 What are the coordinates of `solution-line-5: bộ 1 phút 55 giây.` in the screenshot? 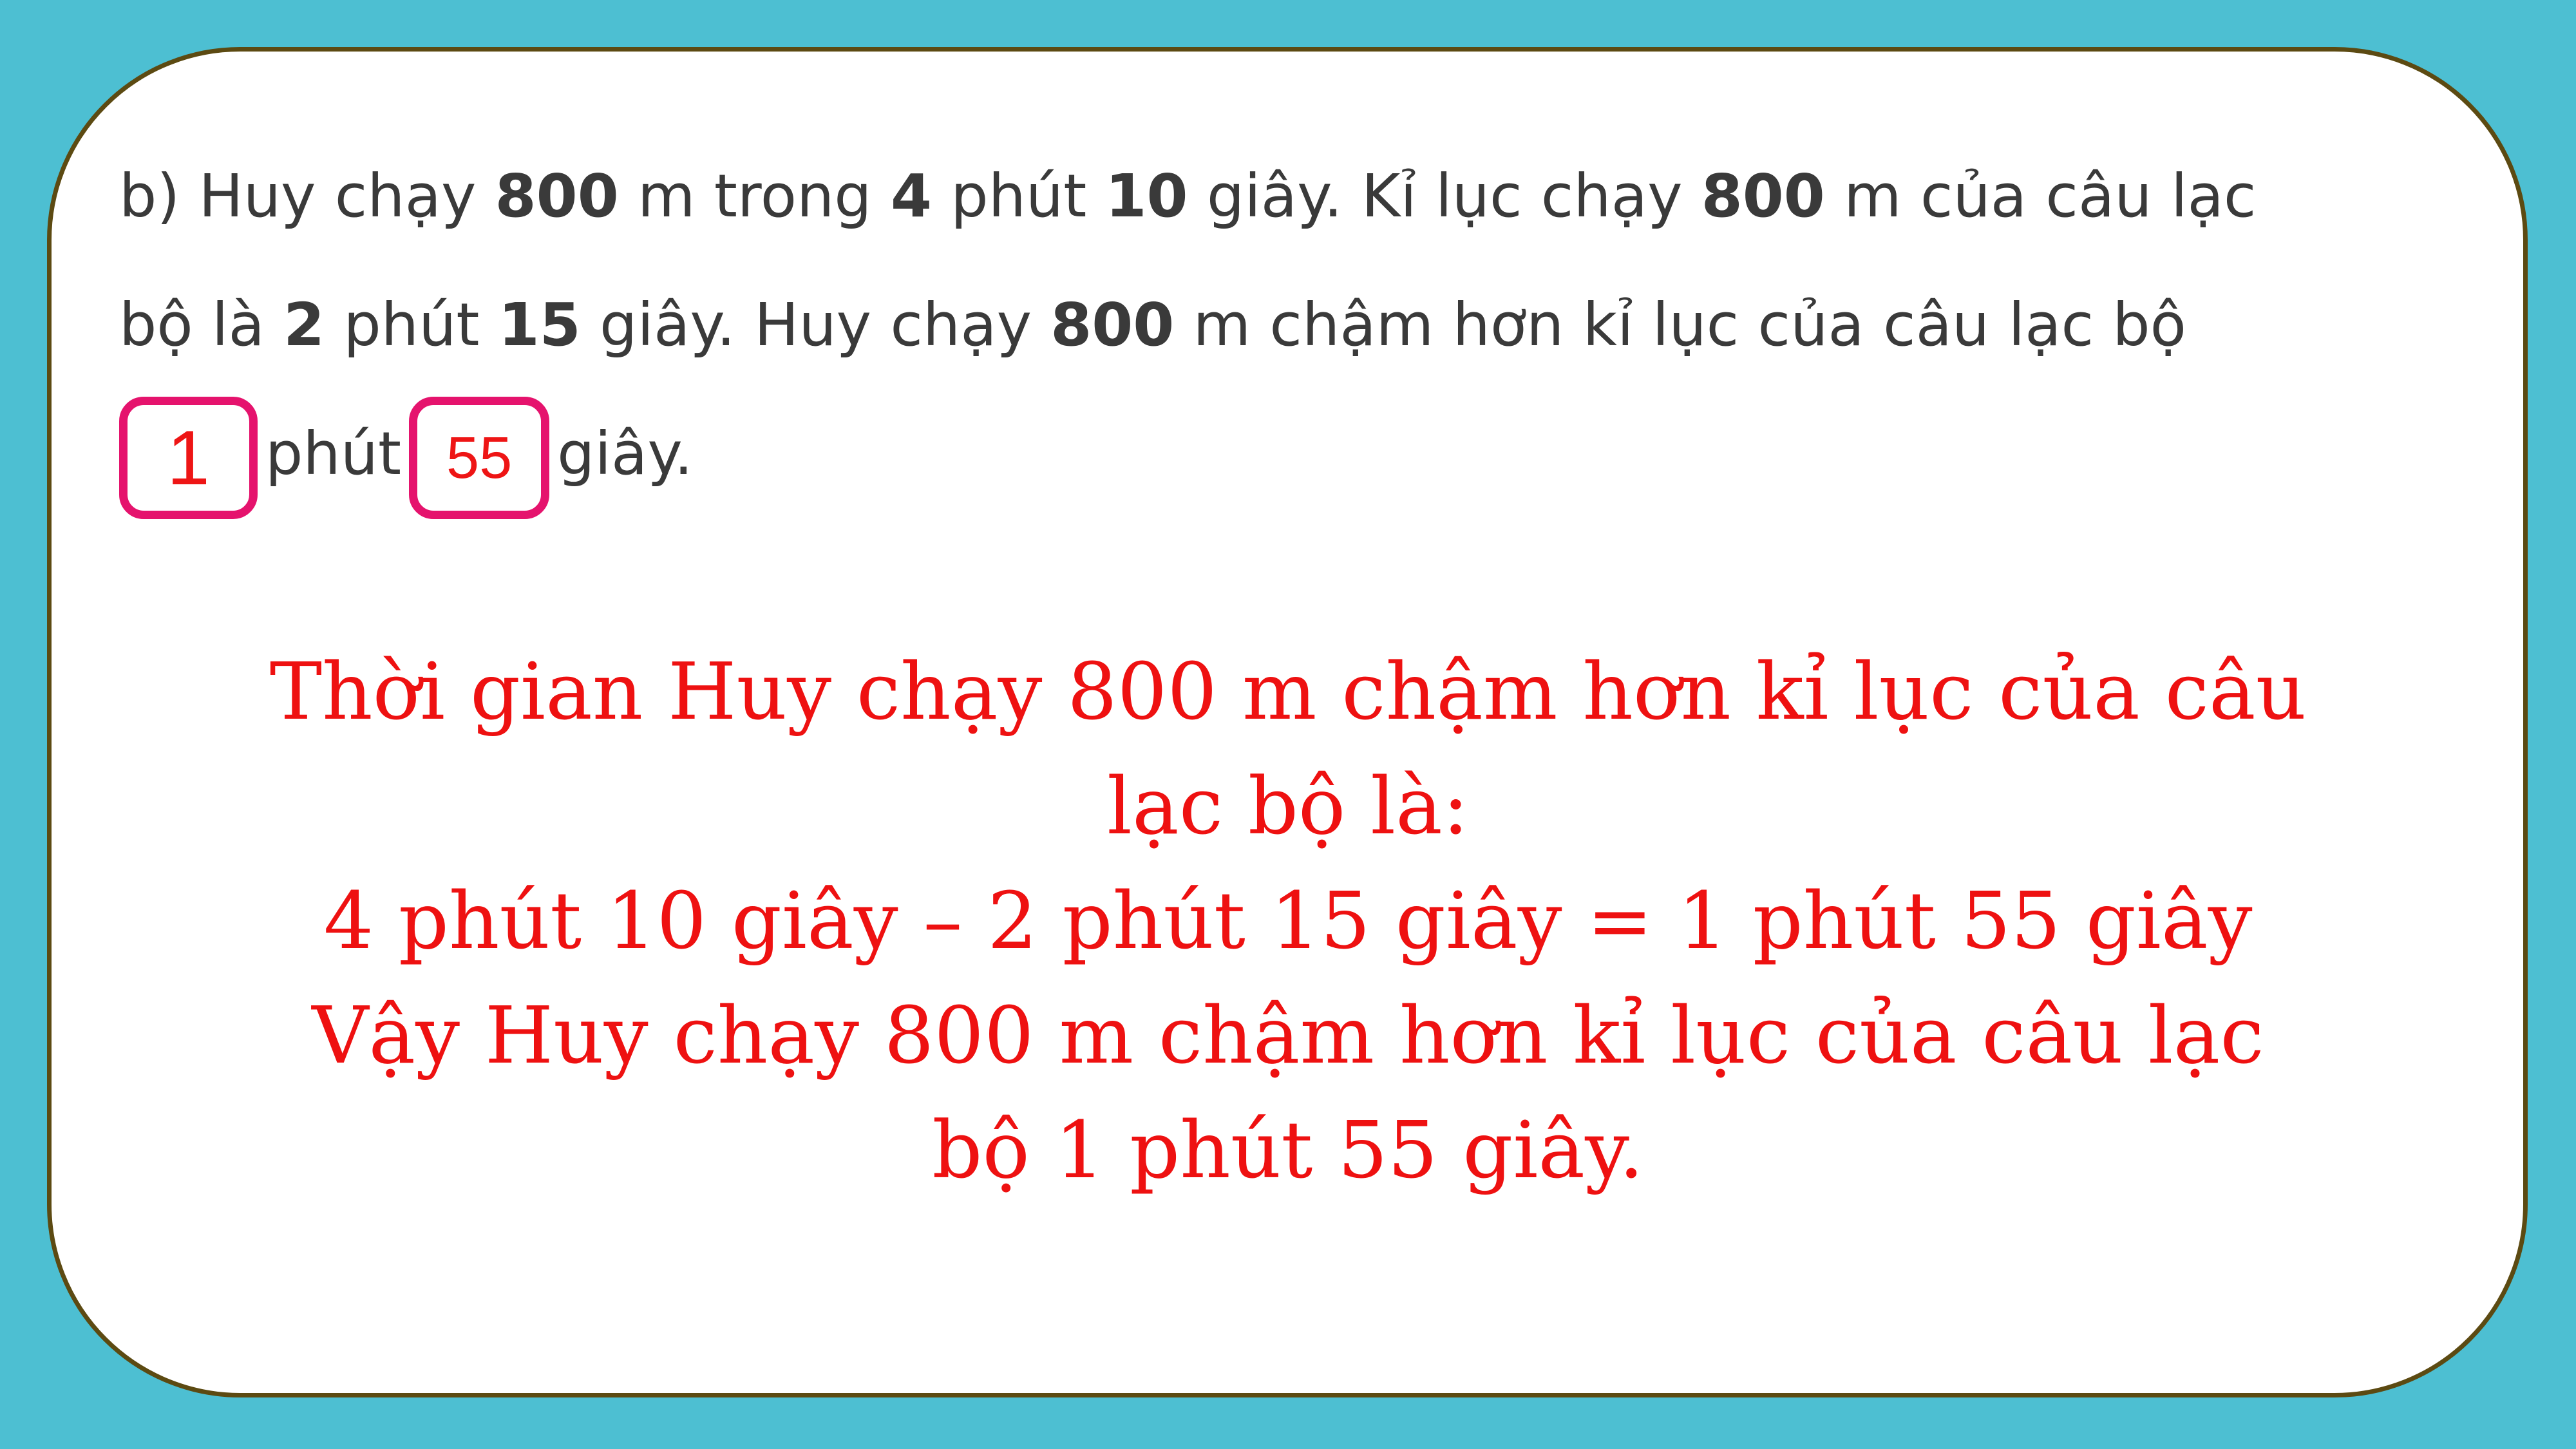 It's located at (1288, 1150).